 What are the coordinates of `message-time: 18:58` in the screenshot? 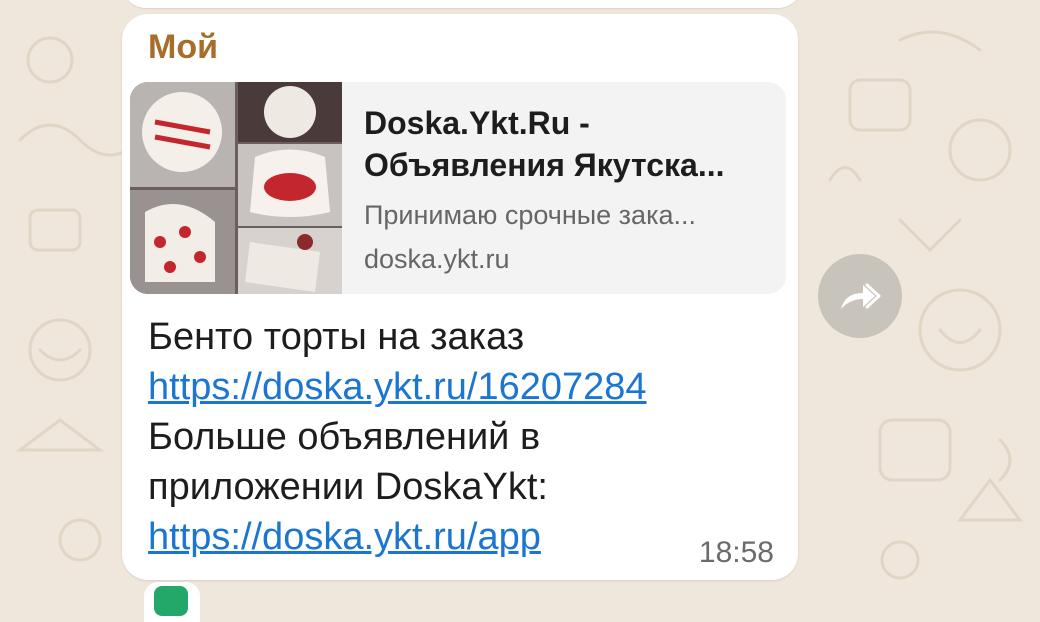 It's located at (736, 552).